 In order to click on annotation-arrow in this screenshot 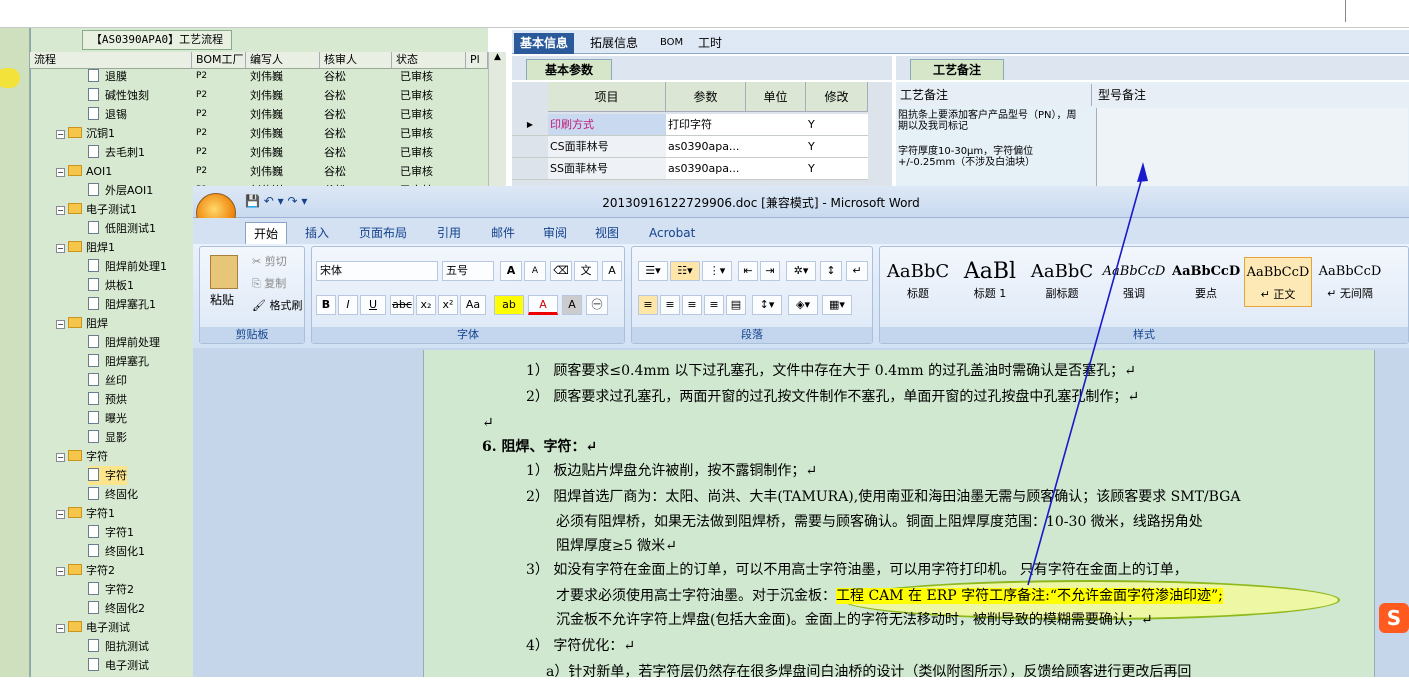, I will do `click(1087, 374)`.